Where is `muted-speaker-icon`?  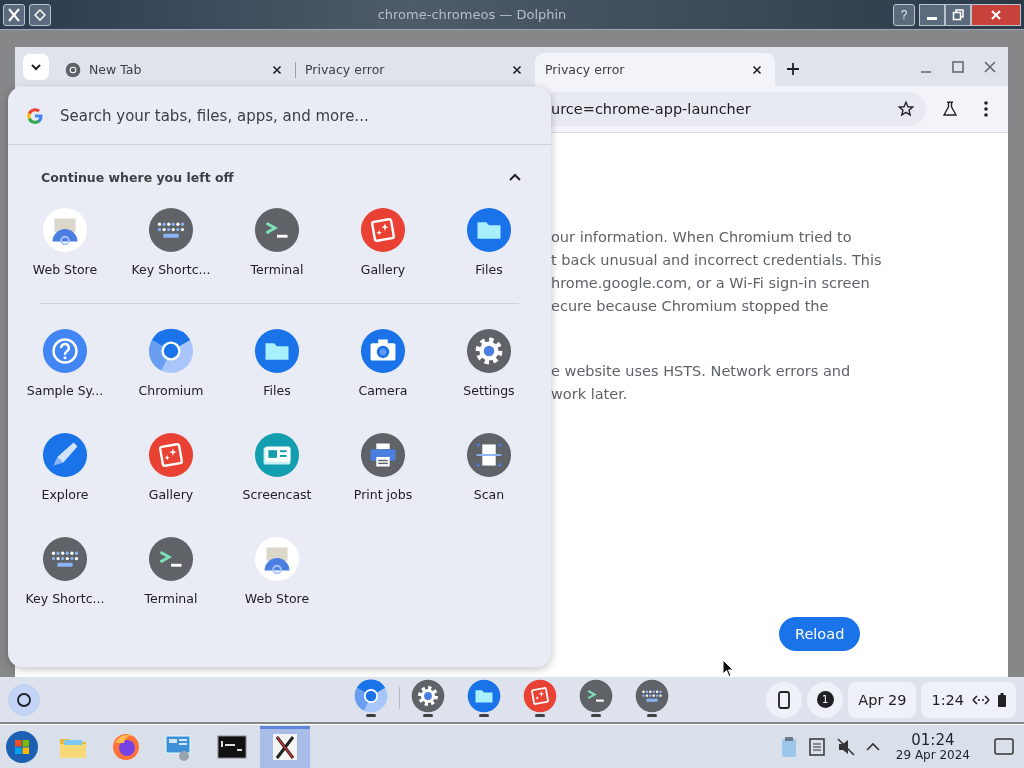 muted-speaker-icon is located at coordinates (845, 747).